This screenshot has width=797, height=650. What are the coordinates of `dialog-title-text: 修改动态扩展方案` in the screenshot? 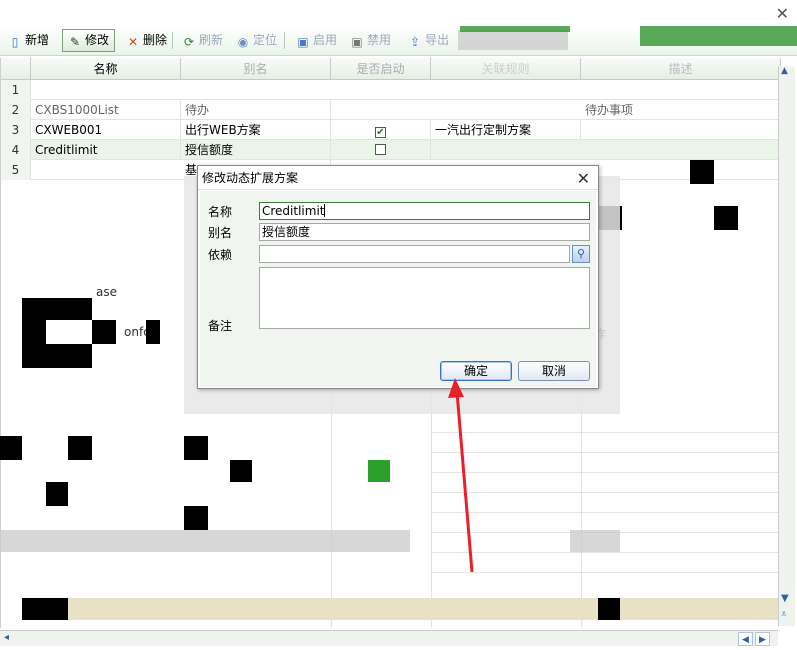 It's located at (250, 178).